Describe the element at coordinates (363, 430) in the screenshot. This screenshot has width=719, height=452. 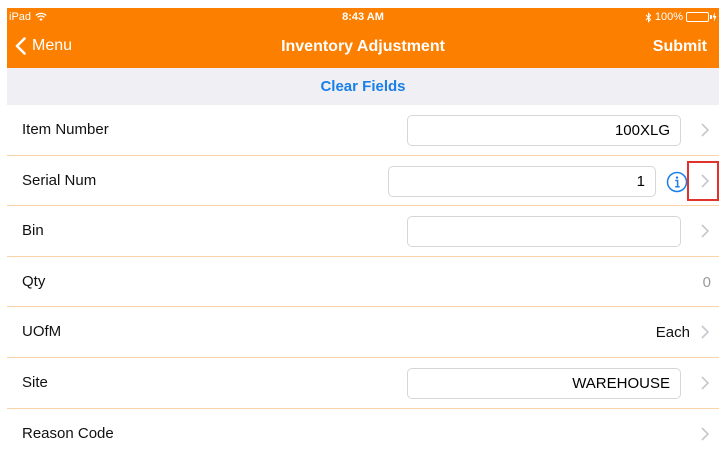
I see `form-row-reason-code: Reason Code` at that location.